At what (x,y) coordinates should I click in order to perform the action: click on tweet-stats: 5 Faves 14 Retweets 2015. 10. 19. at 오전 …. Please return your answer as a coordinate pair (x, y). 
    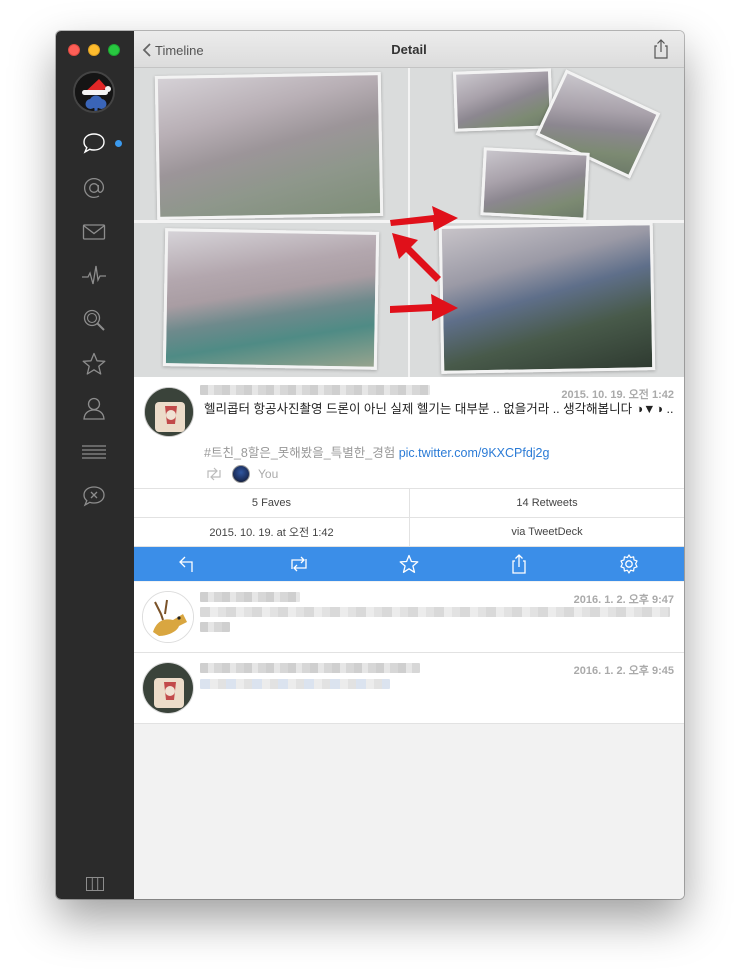
    Looking at the image, I should click on (409, 518).